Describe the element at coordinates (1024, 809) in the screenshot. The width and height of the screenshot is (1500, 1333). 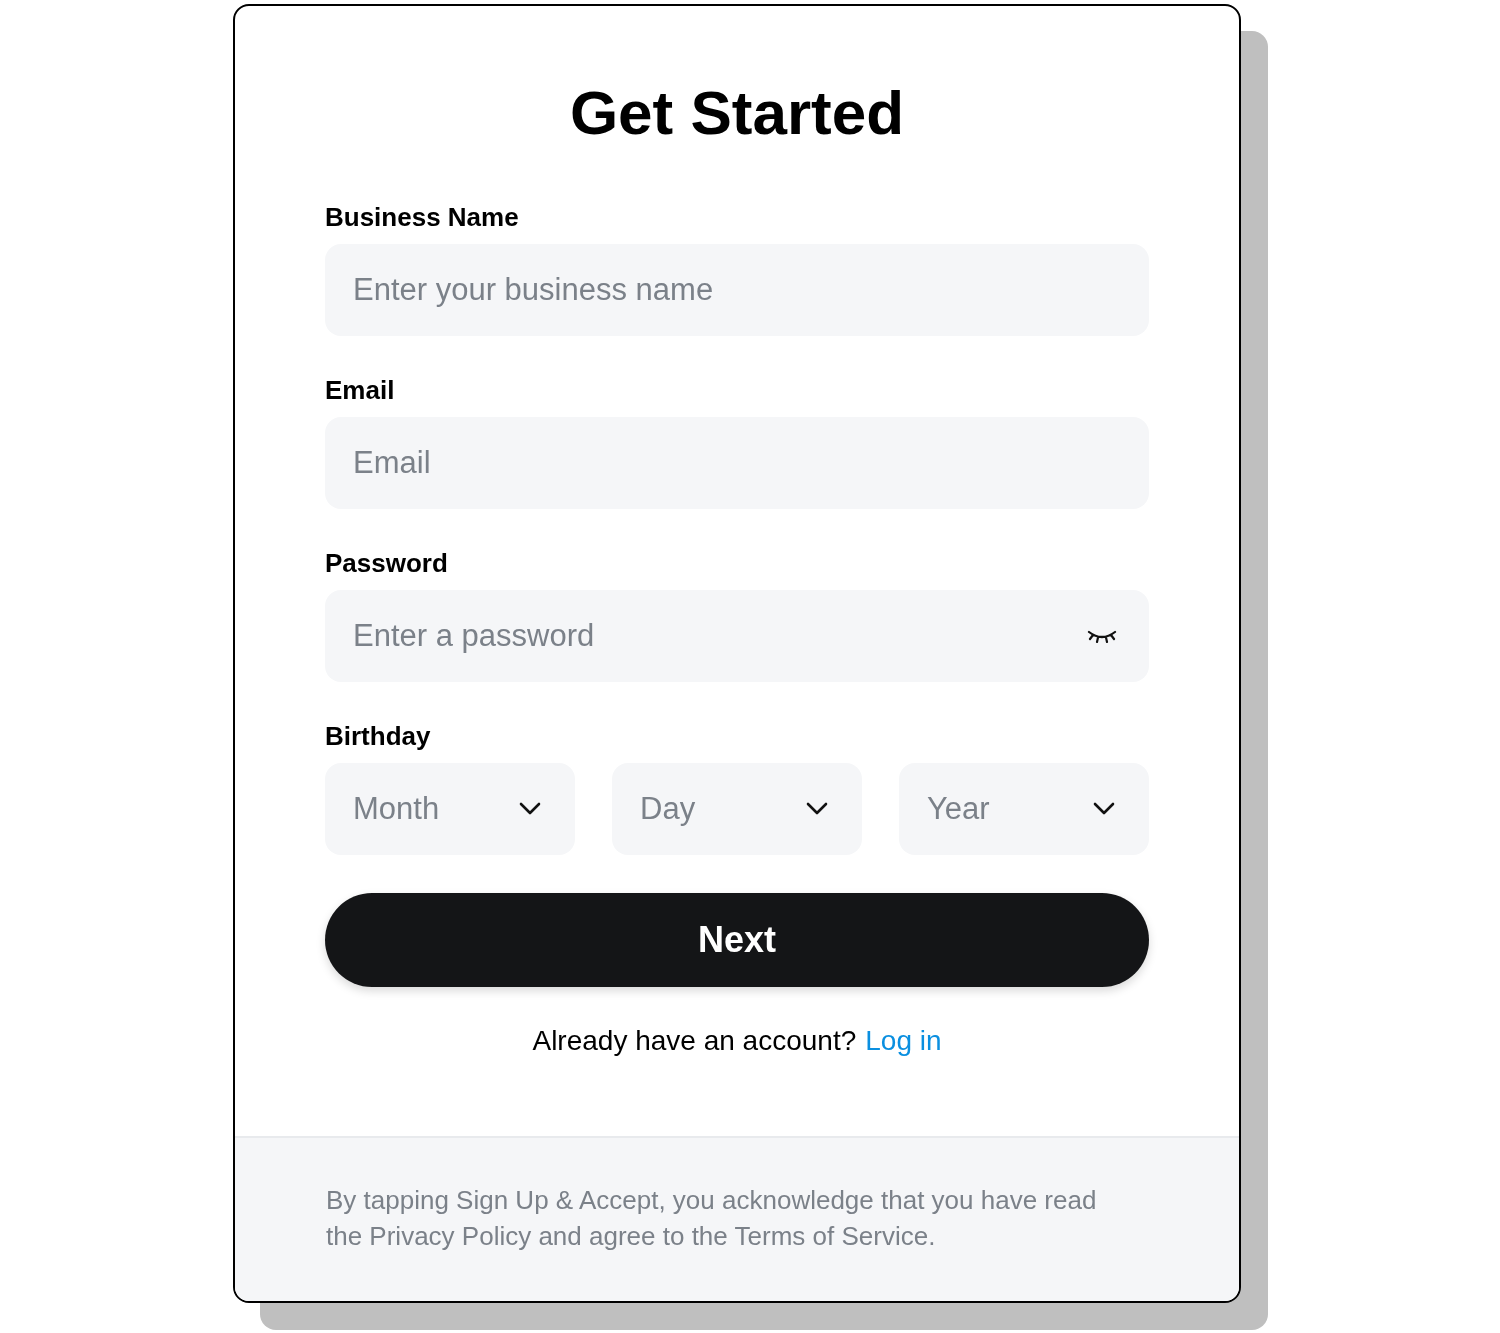
I see `dropdown-select: Year` at that location.